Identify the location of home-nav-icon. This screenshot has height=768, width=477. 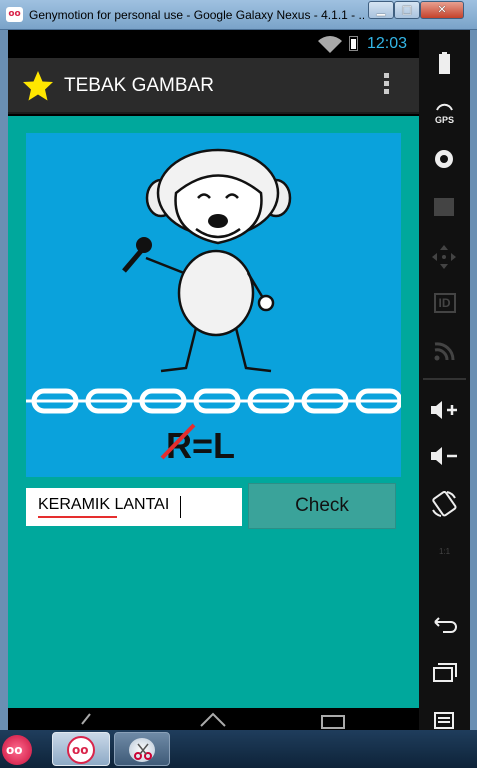
(213, 720).